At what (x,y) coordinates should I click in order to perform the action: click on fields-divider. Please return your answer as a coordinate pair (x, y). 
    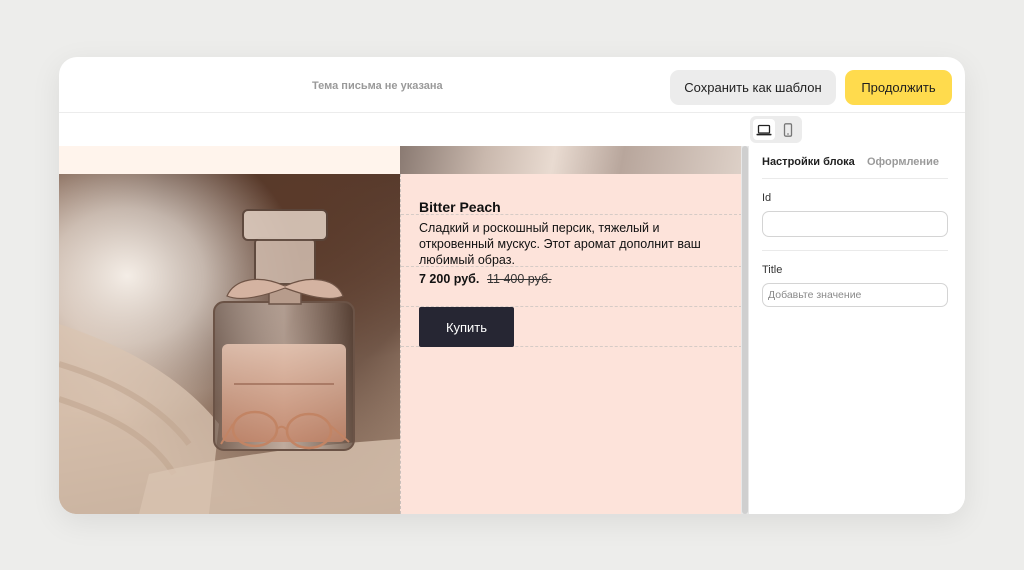
    Looking at the image, I should click on (855, 250).